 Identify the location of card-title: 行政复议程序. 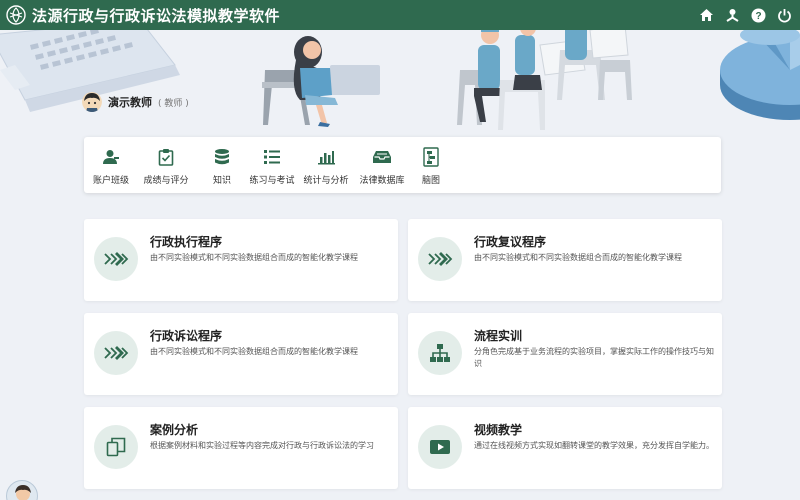
(510, 242).